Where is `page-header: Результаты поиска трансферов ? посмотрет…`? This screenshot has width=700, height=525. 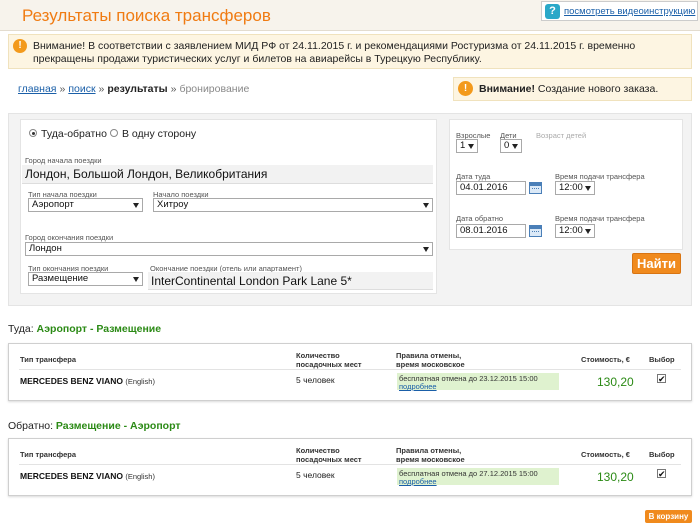 page-header: Результаты поиска трансферов ? посмотрет… is located at coordinates (350, 15).